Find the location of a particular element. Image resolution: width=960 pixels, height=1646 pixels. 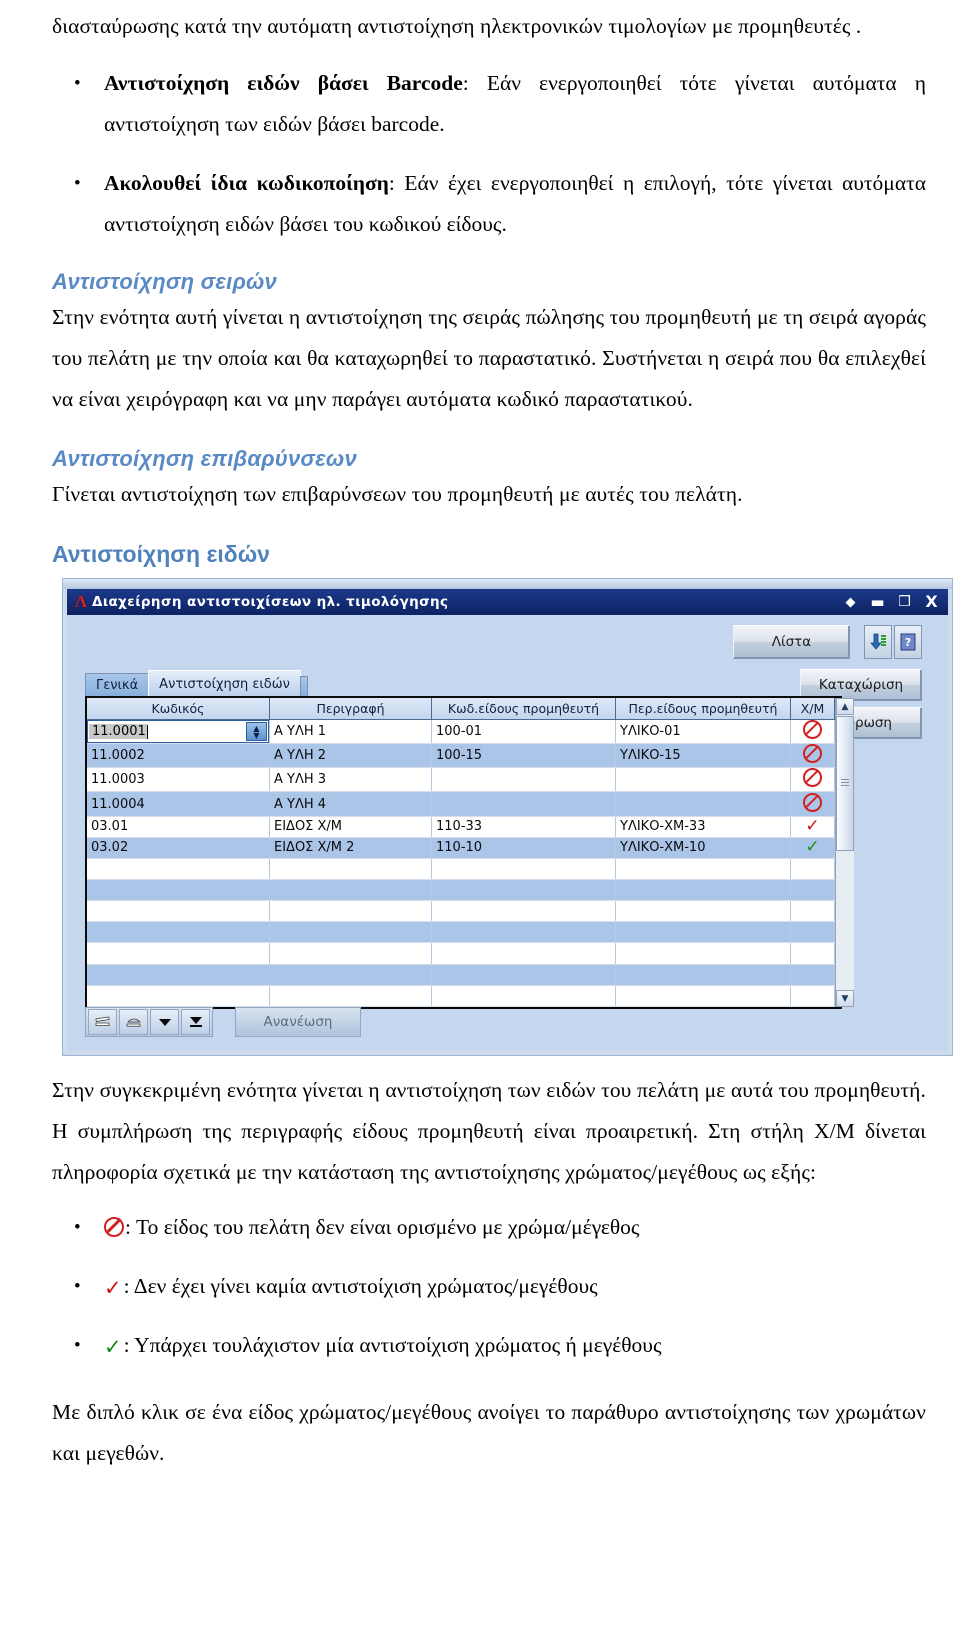

table-row: 03.02 ΕΙΔΟΣ Χ/Μ 2 110-10 ΥΛΙΚΟ-ΧΜ-10 ✓ is located at coordinates (461, 848).